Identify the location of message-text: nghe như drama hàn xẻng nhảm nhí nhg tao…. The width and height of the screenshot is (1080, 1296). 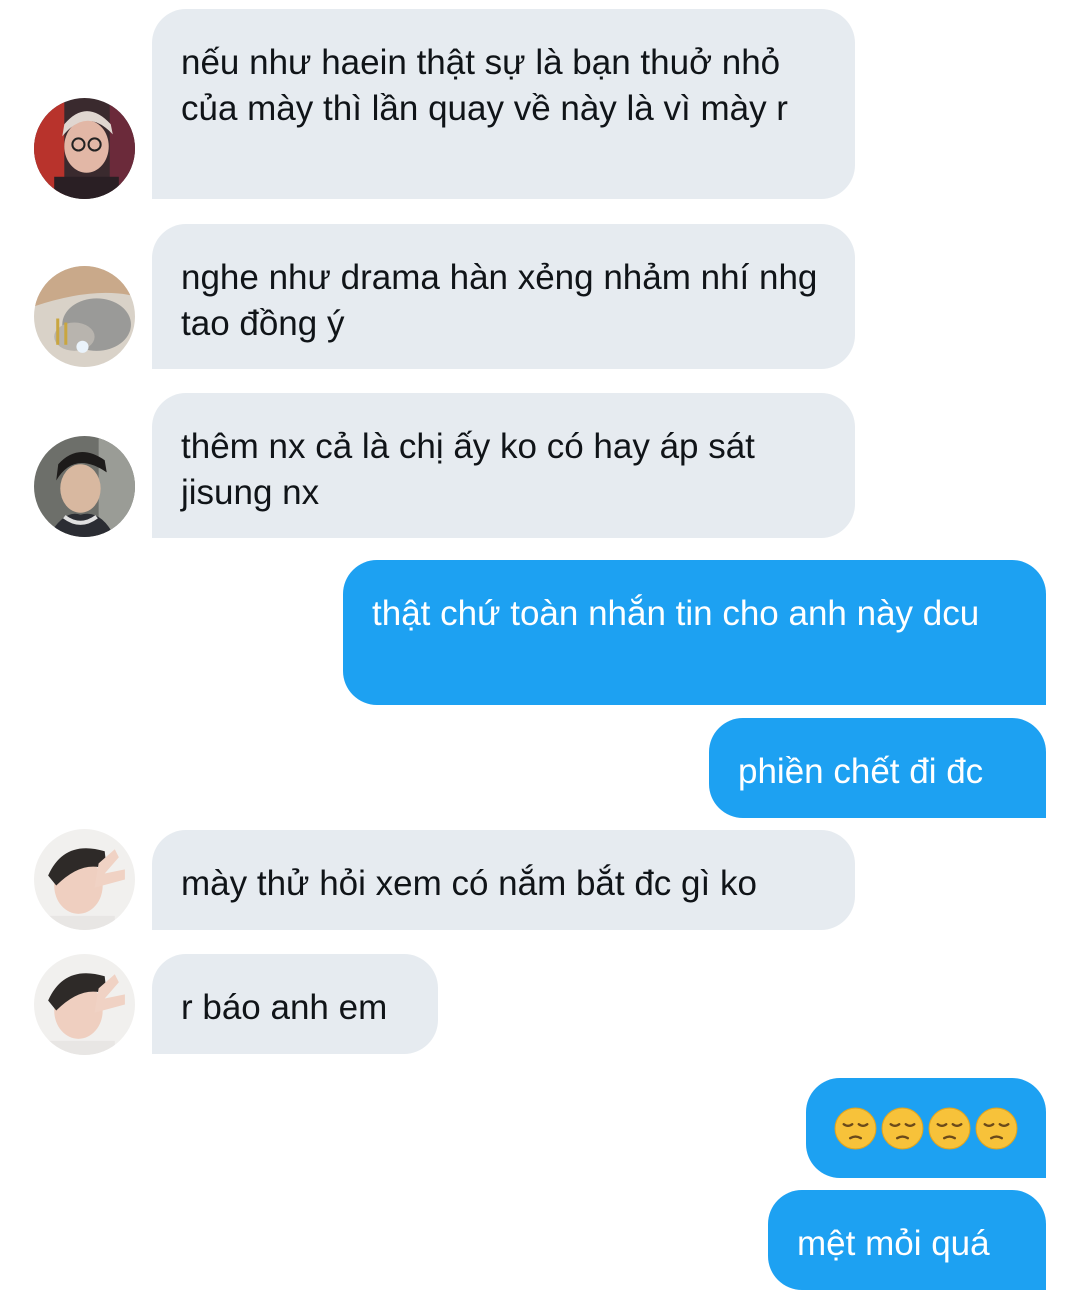
(499, 300).